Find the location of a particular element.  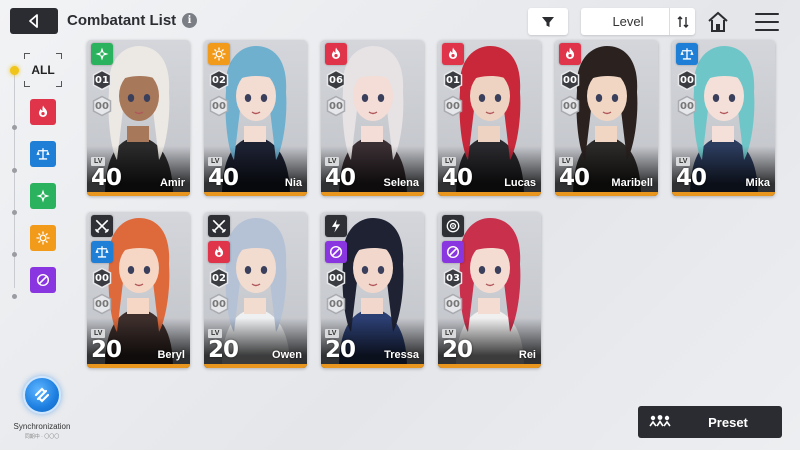

combatant-card: 02 00 LV 20 Owen is located at coordinates (255, 290).